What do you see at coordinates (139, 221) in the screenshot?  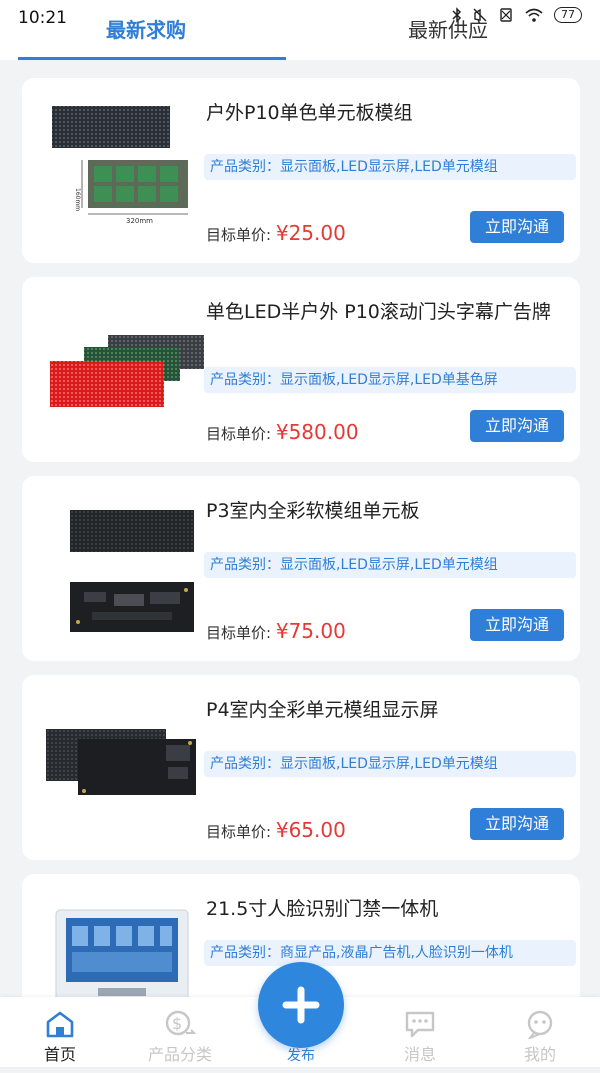 I see `dimension-width-label: 320mm` at bounding box center [139, 221].